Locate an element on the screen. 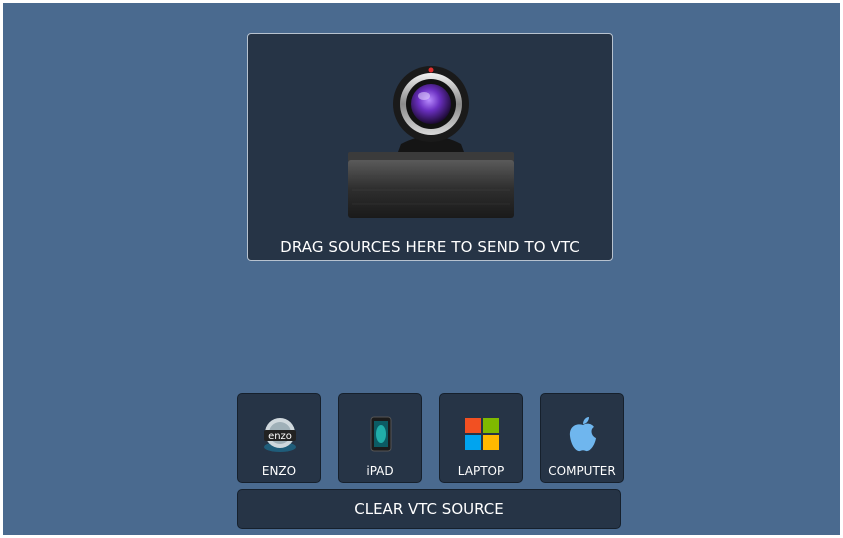 The width and height of the screenshot is (843, 538). source-label: LAPTOP is located at coordinates (481, 471).